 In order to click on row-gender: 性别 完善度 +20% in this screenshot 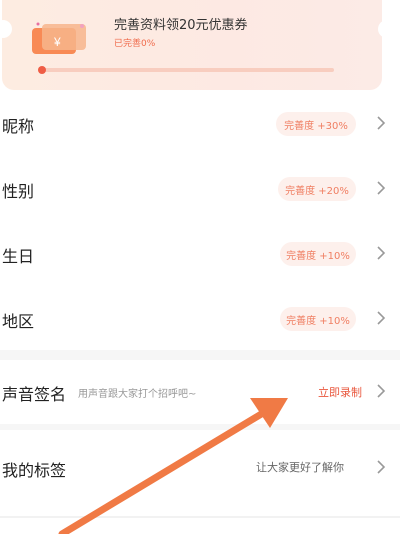, I will do `click(200, 189)`.